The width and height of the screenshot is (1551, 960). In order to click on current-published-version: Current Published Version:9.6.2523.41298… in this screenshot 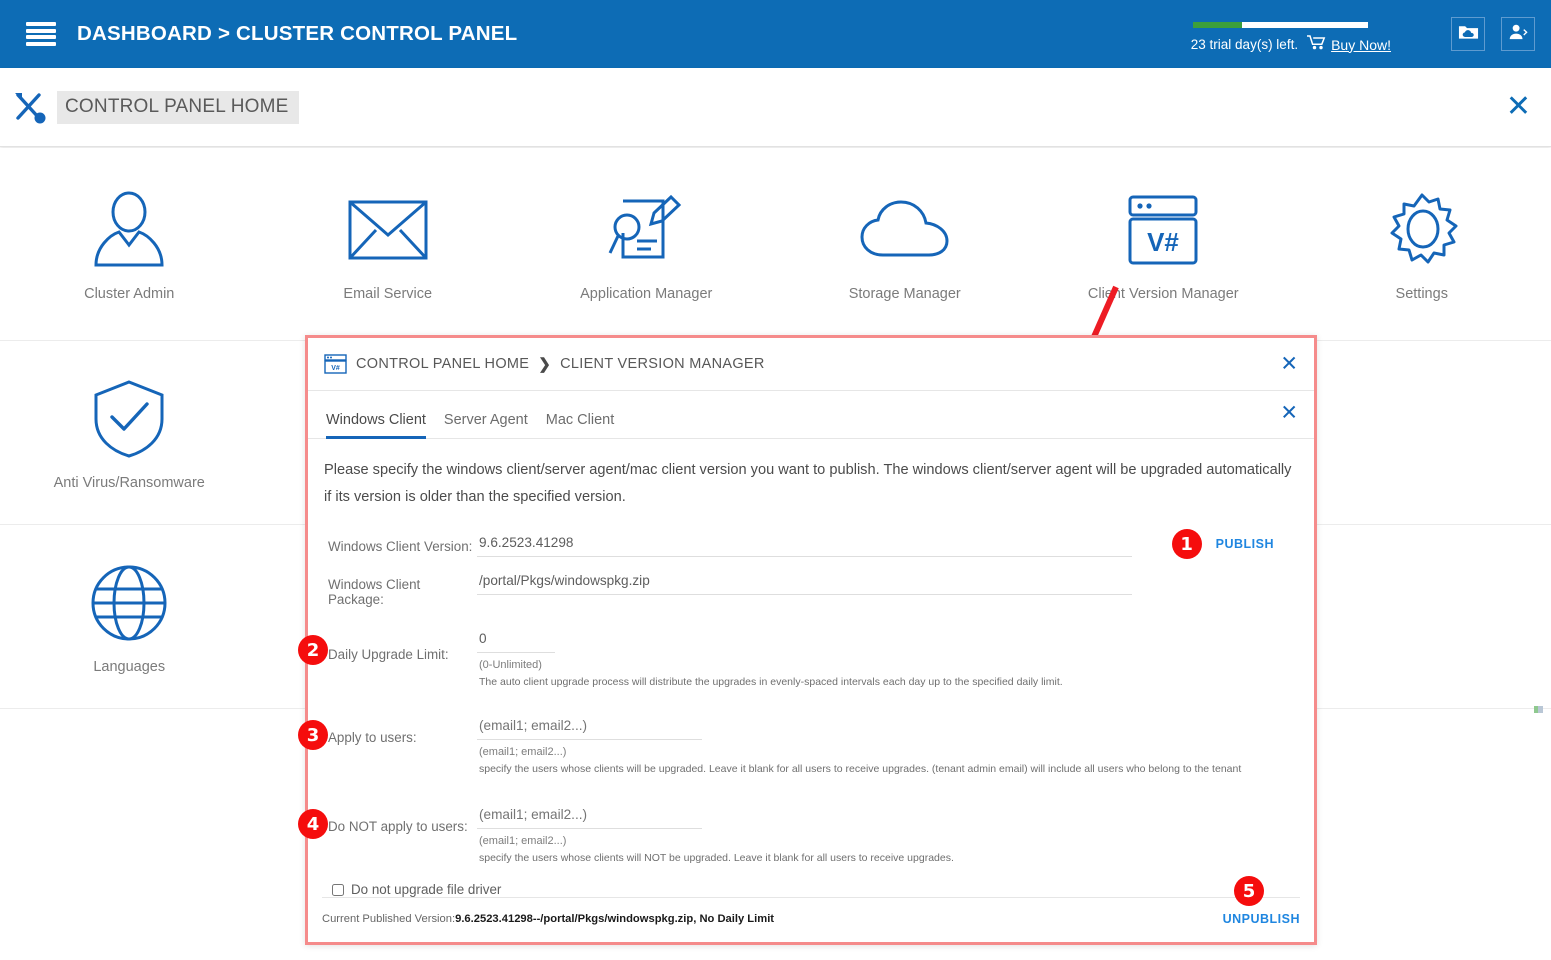, I will do `click(548, 919)`.